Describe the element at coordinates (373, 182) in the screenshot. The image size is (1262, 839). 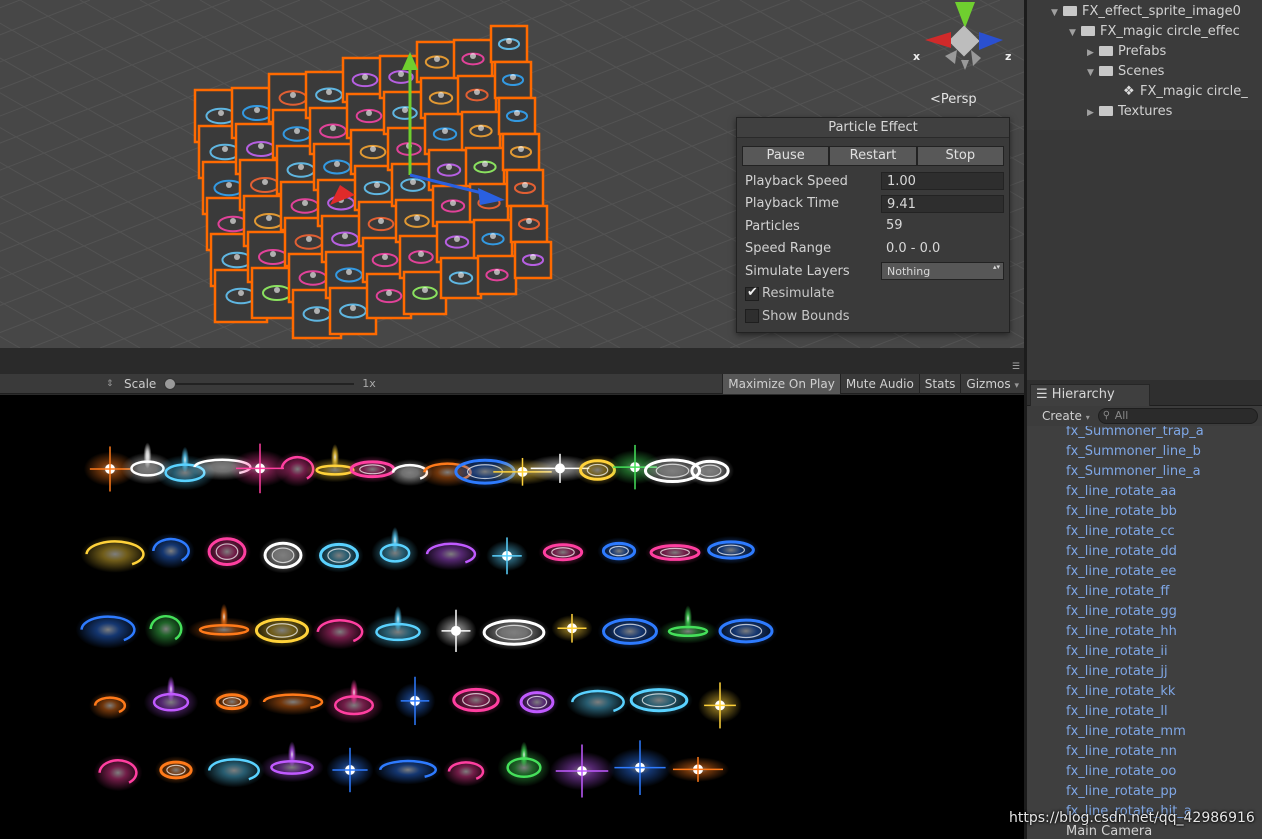
I see `selected-effects-cluster` at that location.